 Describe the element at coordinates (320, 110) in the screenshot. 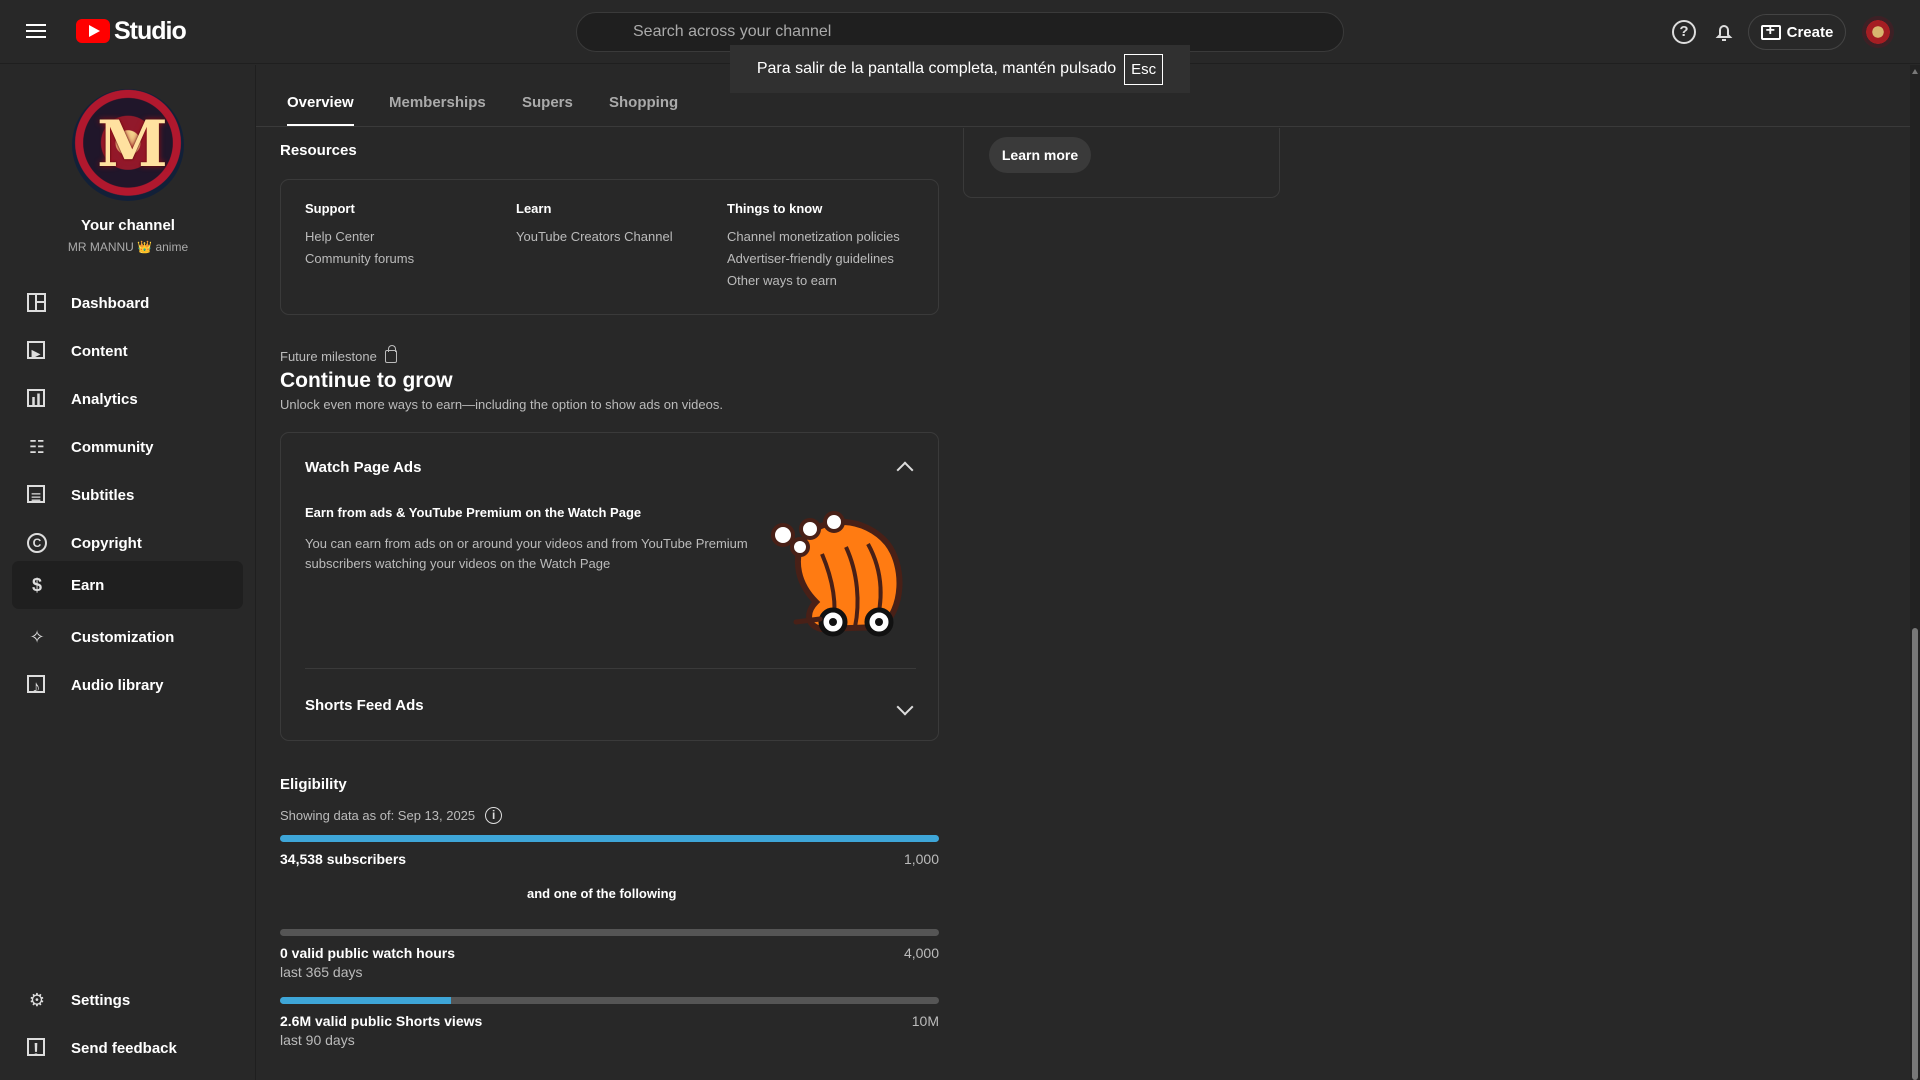

I see `tab-overview: Overview` at that location.